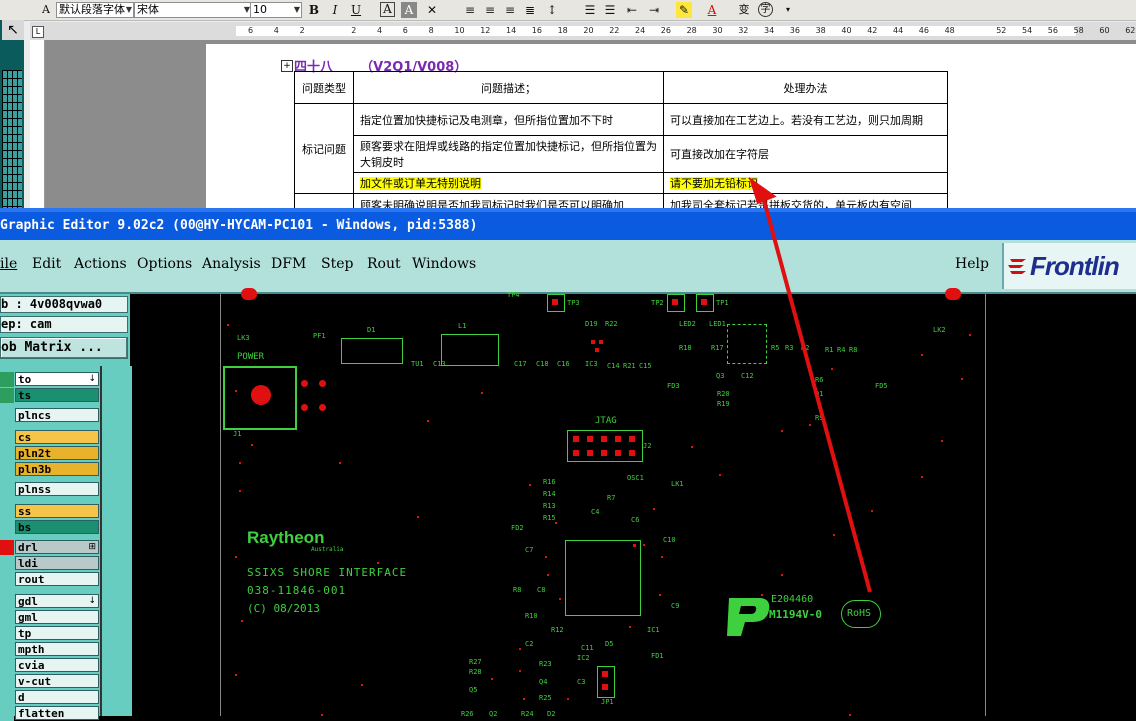 This screenshot has width=1136, height=721. I want to click on layer-scrollbar, so click(116, 541).